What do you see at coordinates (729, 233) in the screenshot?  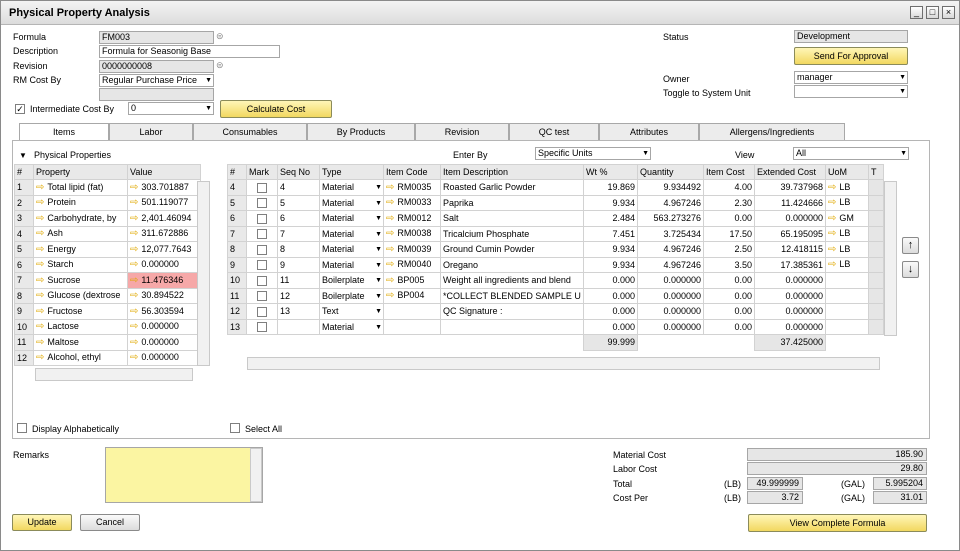 I see `item-cost: 17.50` at bounding box center [729, 233].